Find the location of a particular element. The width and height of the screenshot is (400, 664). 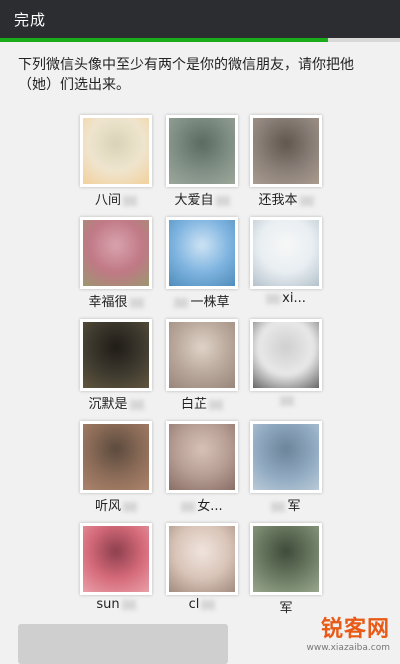

friend-name: 军 is located at coordinates (286, 504).